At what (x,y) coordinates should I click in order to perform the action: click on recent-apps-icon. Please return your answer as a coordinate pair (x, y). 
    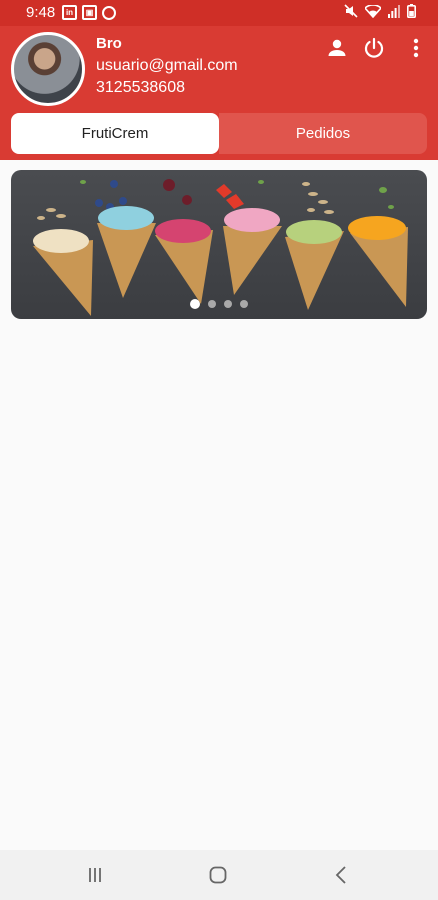
    Looking at the image, I should click on (95, 875).